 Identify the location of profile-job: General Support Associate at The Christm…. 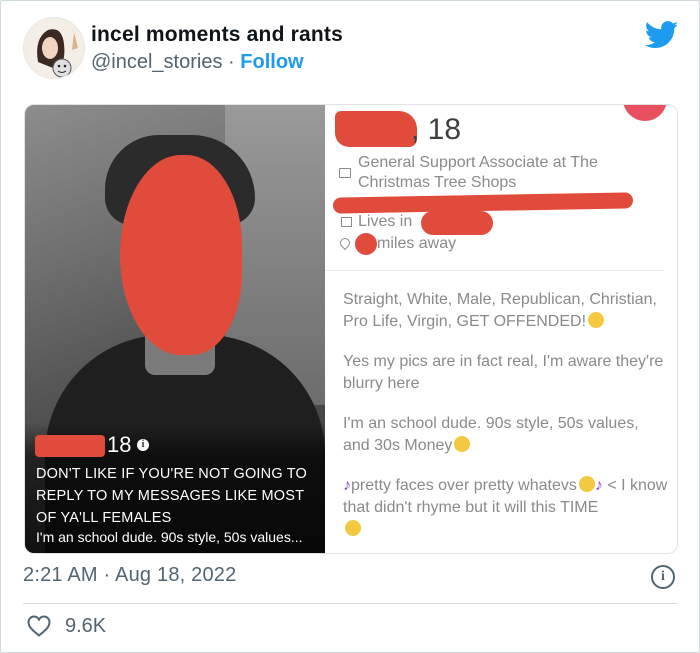
(478, 172).